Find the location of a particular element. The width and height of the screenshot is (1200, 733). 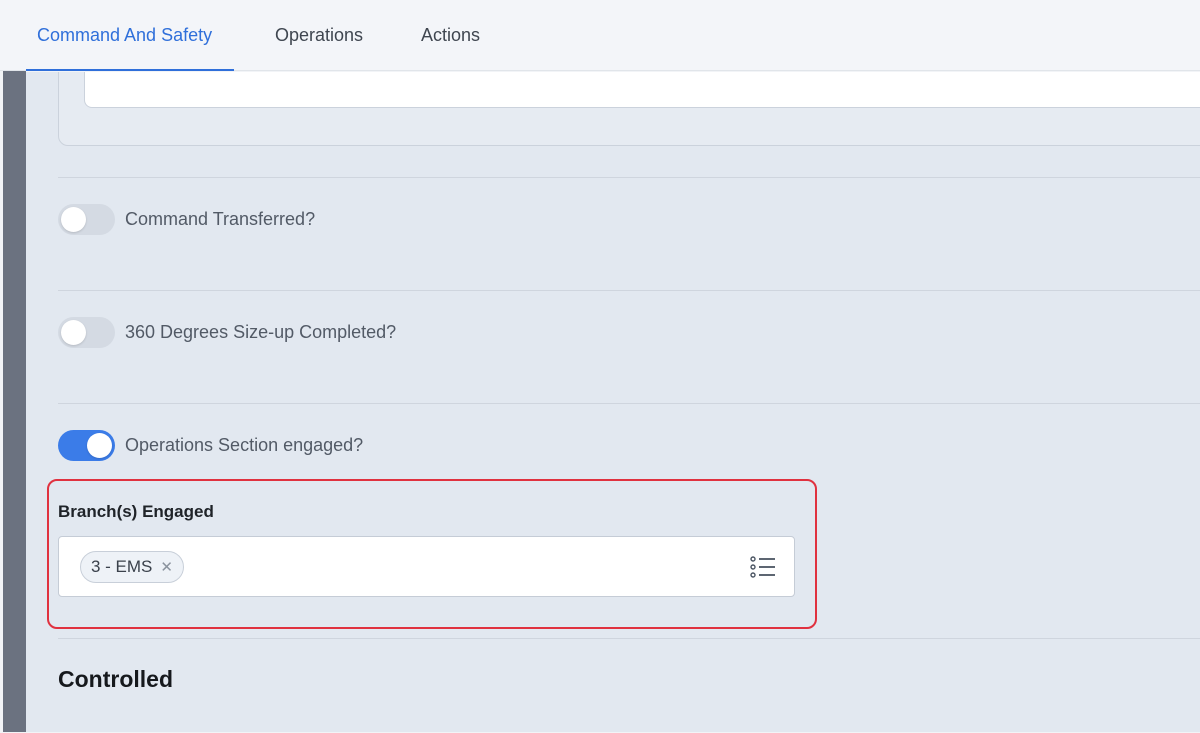

toggle-row-size-up: 360 Degrees Size-up Completed? is located at coordinates (227, 332).